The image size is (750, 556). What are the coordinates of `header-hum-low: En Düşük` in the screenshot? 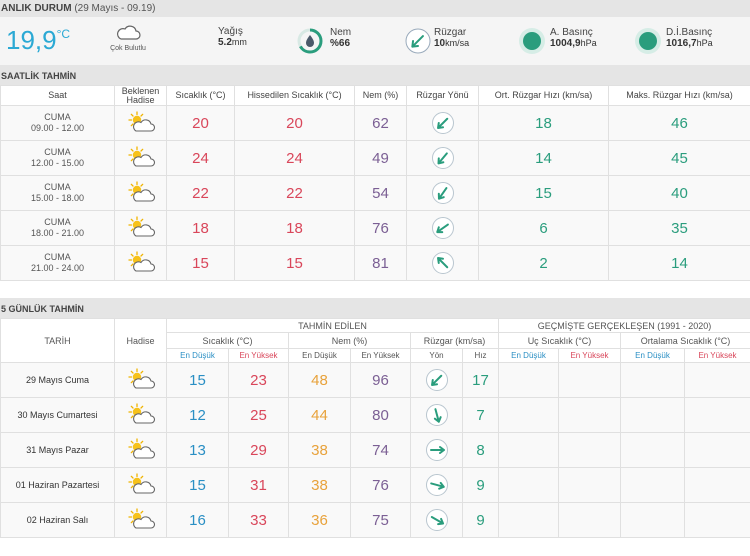 It's located at (319, 355).